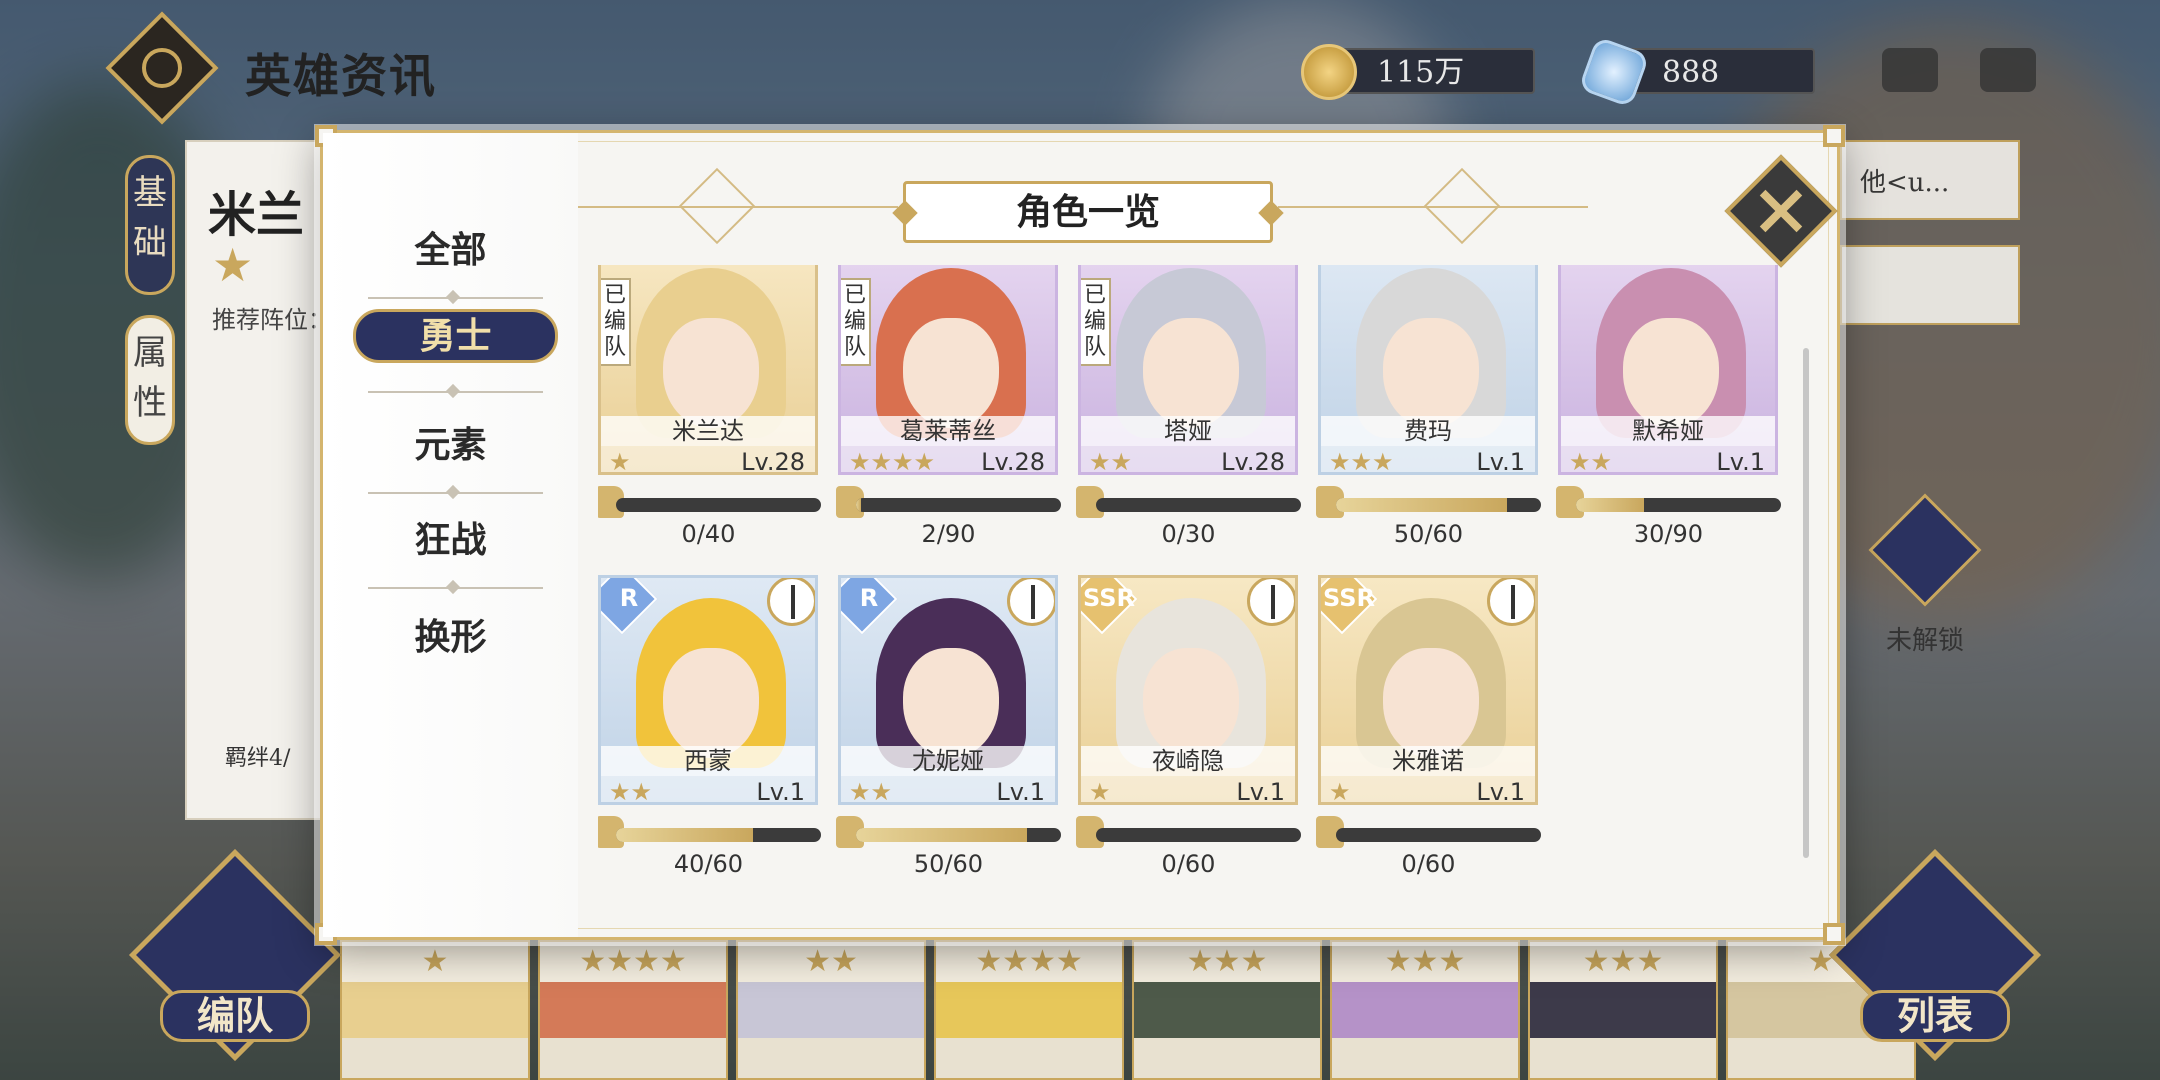  What do you see at coordinates (948, 761) in the screenshot?
I see `character-name: 尤妮娅` at bounding box center [948, 761].